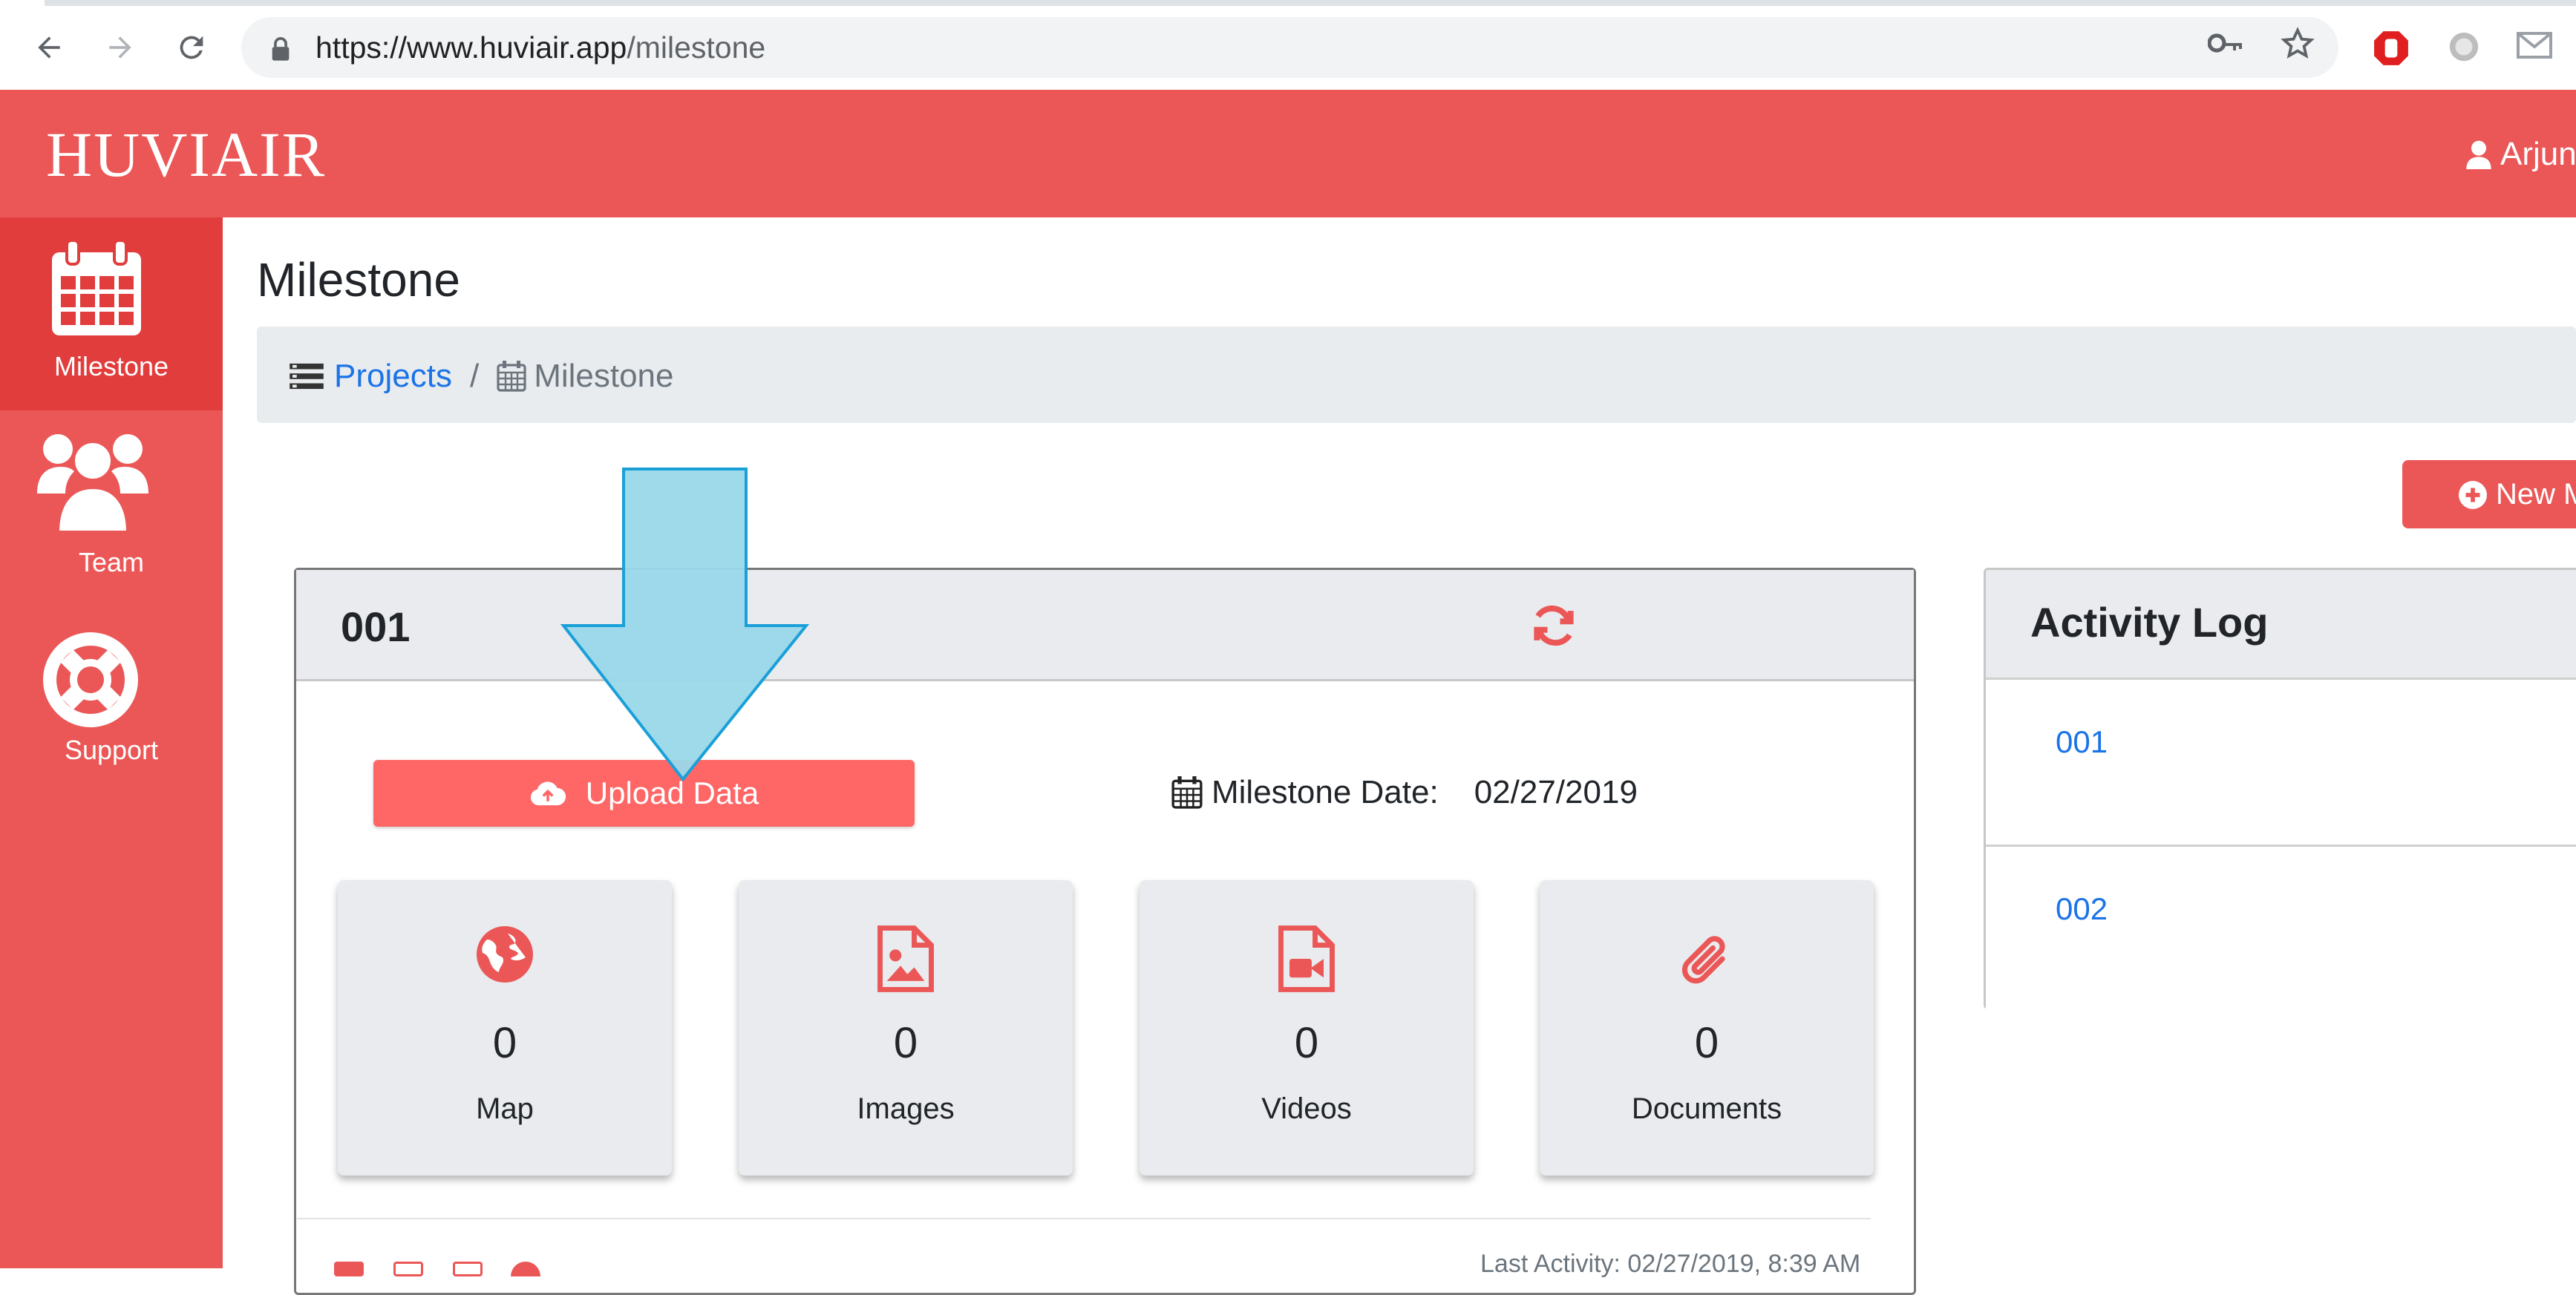 The image size is (2576, 1295). What do you see at coordinates (2082, 742) in the screenshot?
I see `activity-log-link: 001` at bounding box center [2082, 742].